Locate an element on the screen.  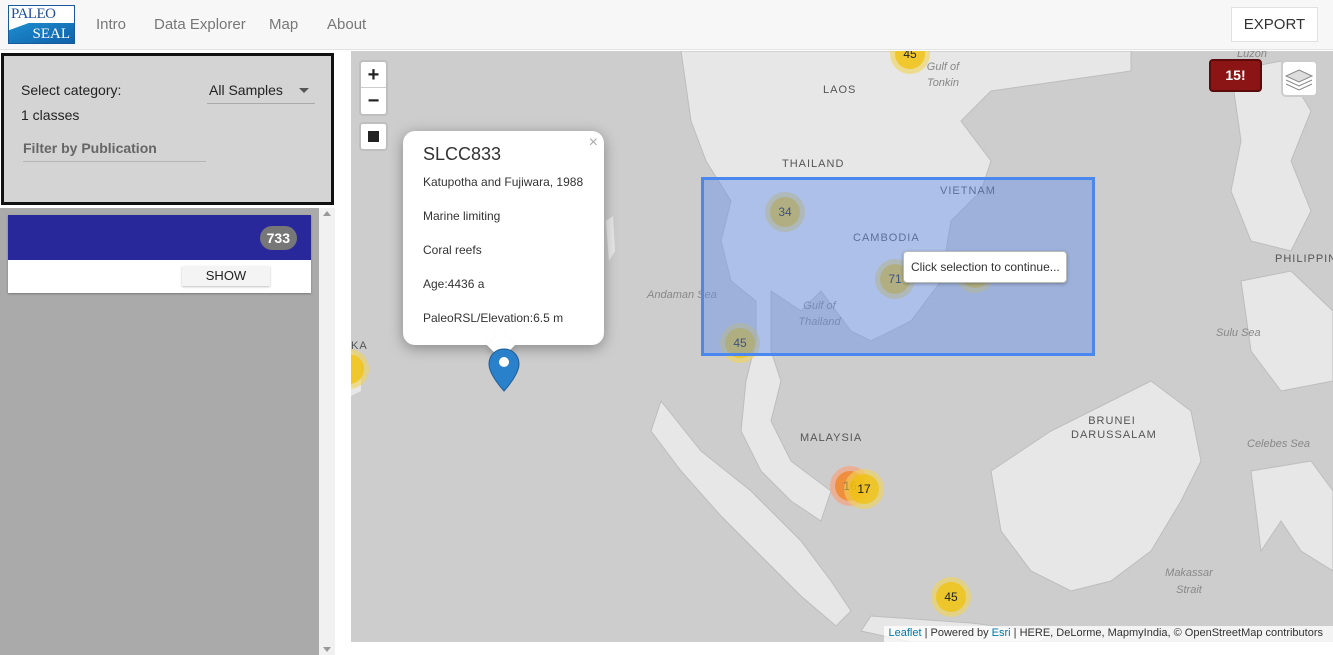
label-laos: LAOS is located at coordinates (840, 90).